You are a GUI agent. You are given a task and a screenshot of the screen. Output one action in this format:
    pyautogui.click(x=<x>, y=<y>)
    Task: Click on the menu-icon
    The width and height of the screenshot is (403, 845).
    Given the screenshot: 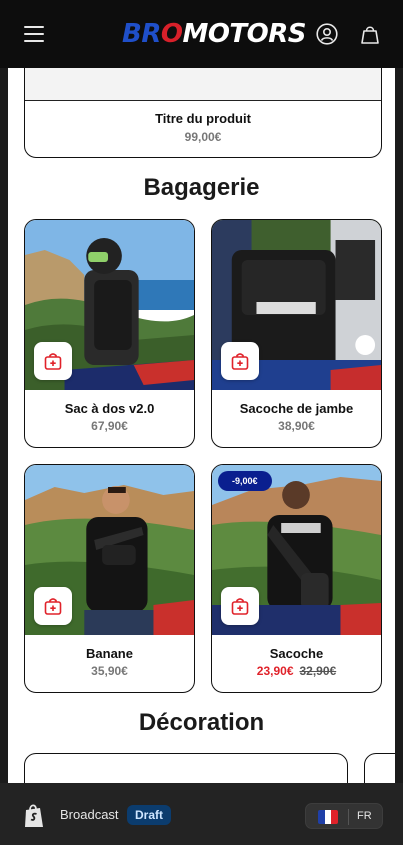 What is the action you would take?
    pyautogui.click(x=34, y=34)
    